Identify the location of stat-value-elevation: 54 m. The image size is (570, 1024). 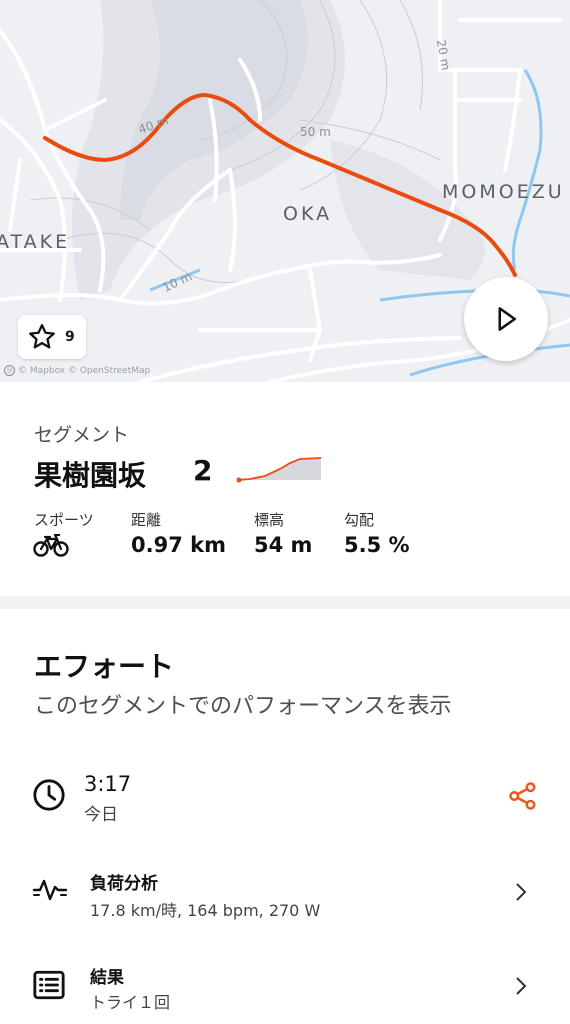
(283, 545).